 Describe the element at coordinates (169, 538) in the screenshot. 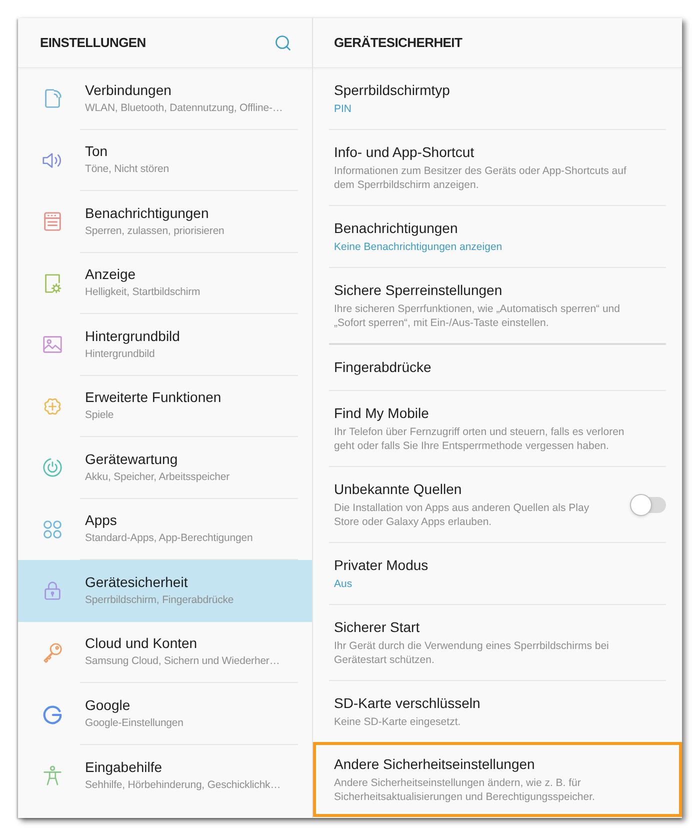

I see `menu-item-subtitle: Standard-Apps, App-Berechtigungen` at that location.